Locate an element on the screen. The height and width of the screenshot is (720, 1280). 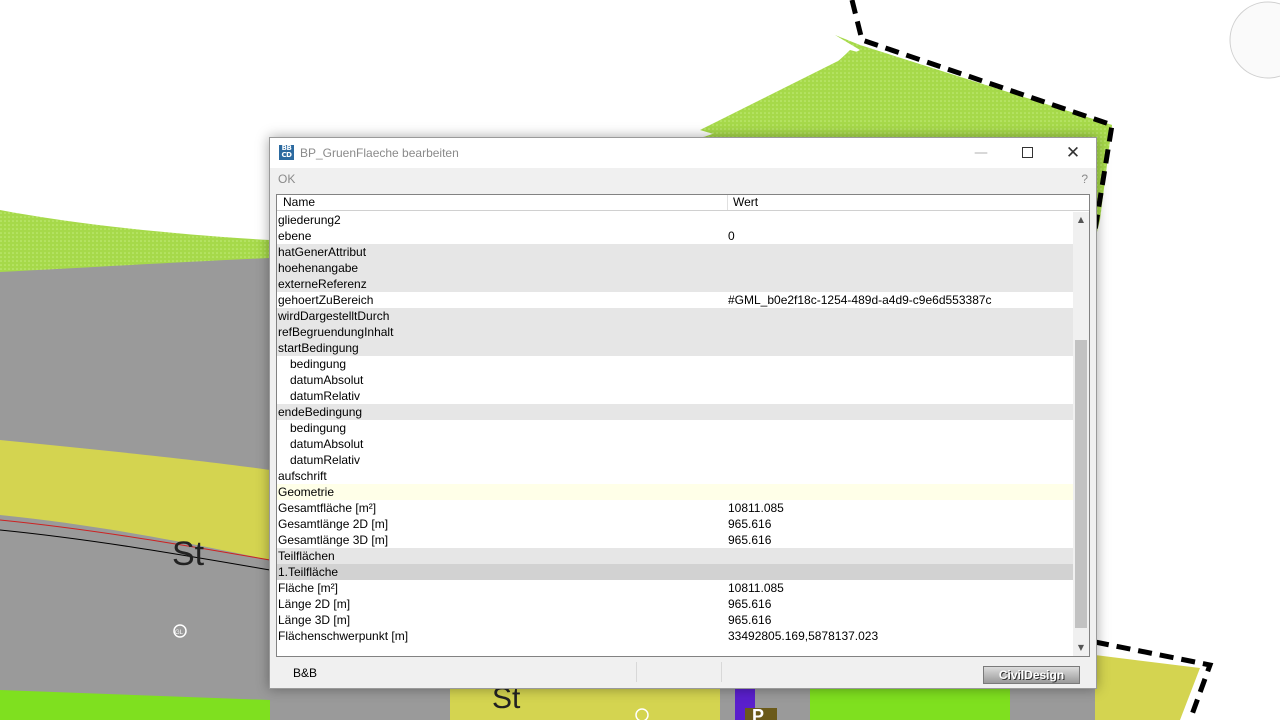
property-row: endeBedingung is located at coordinates (675, 412).